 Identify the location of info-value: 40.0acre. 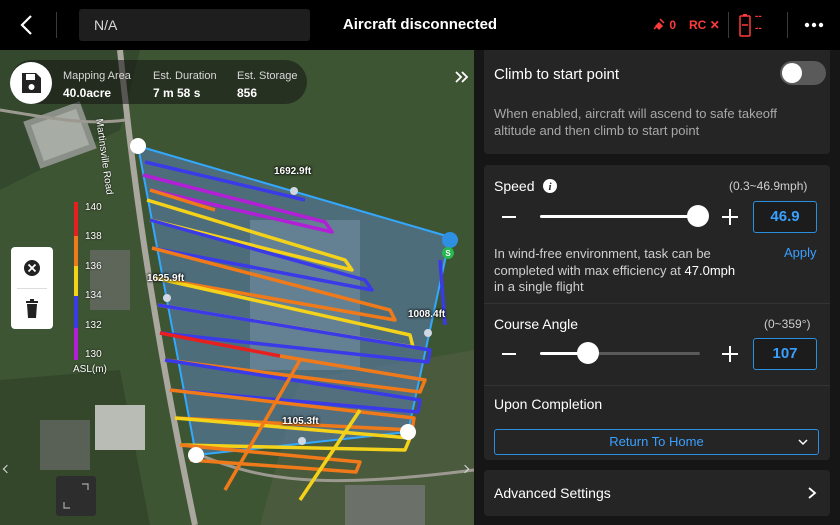
(87, 93).